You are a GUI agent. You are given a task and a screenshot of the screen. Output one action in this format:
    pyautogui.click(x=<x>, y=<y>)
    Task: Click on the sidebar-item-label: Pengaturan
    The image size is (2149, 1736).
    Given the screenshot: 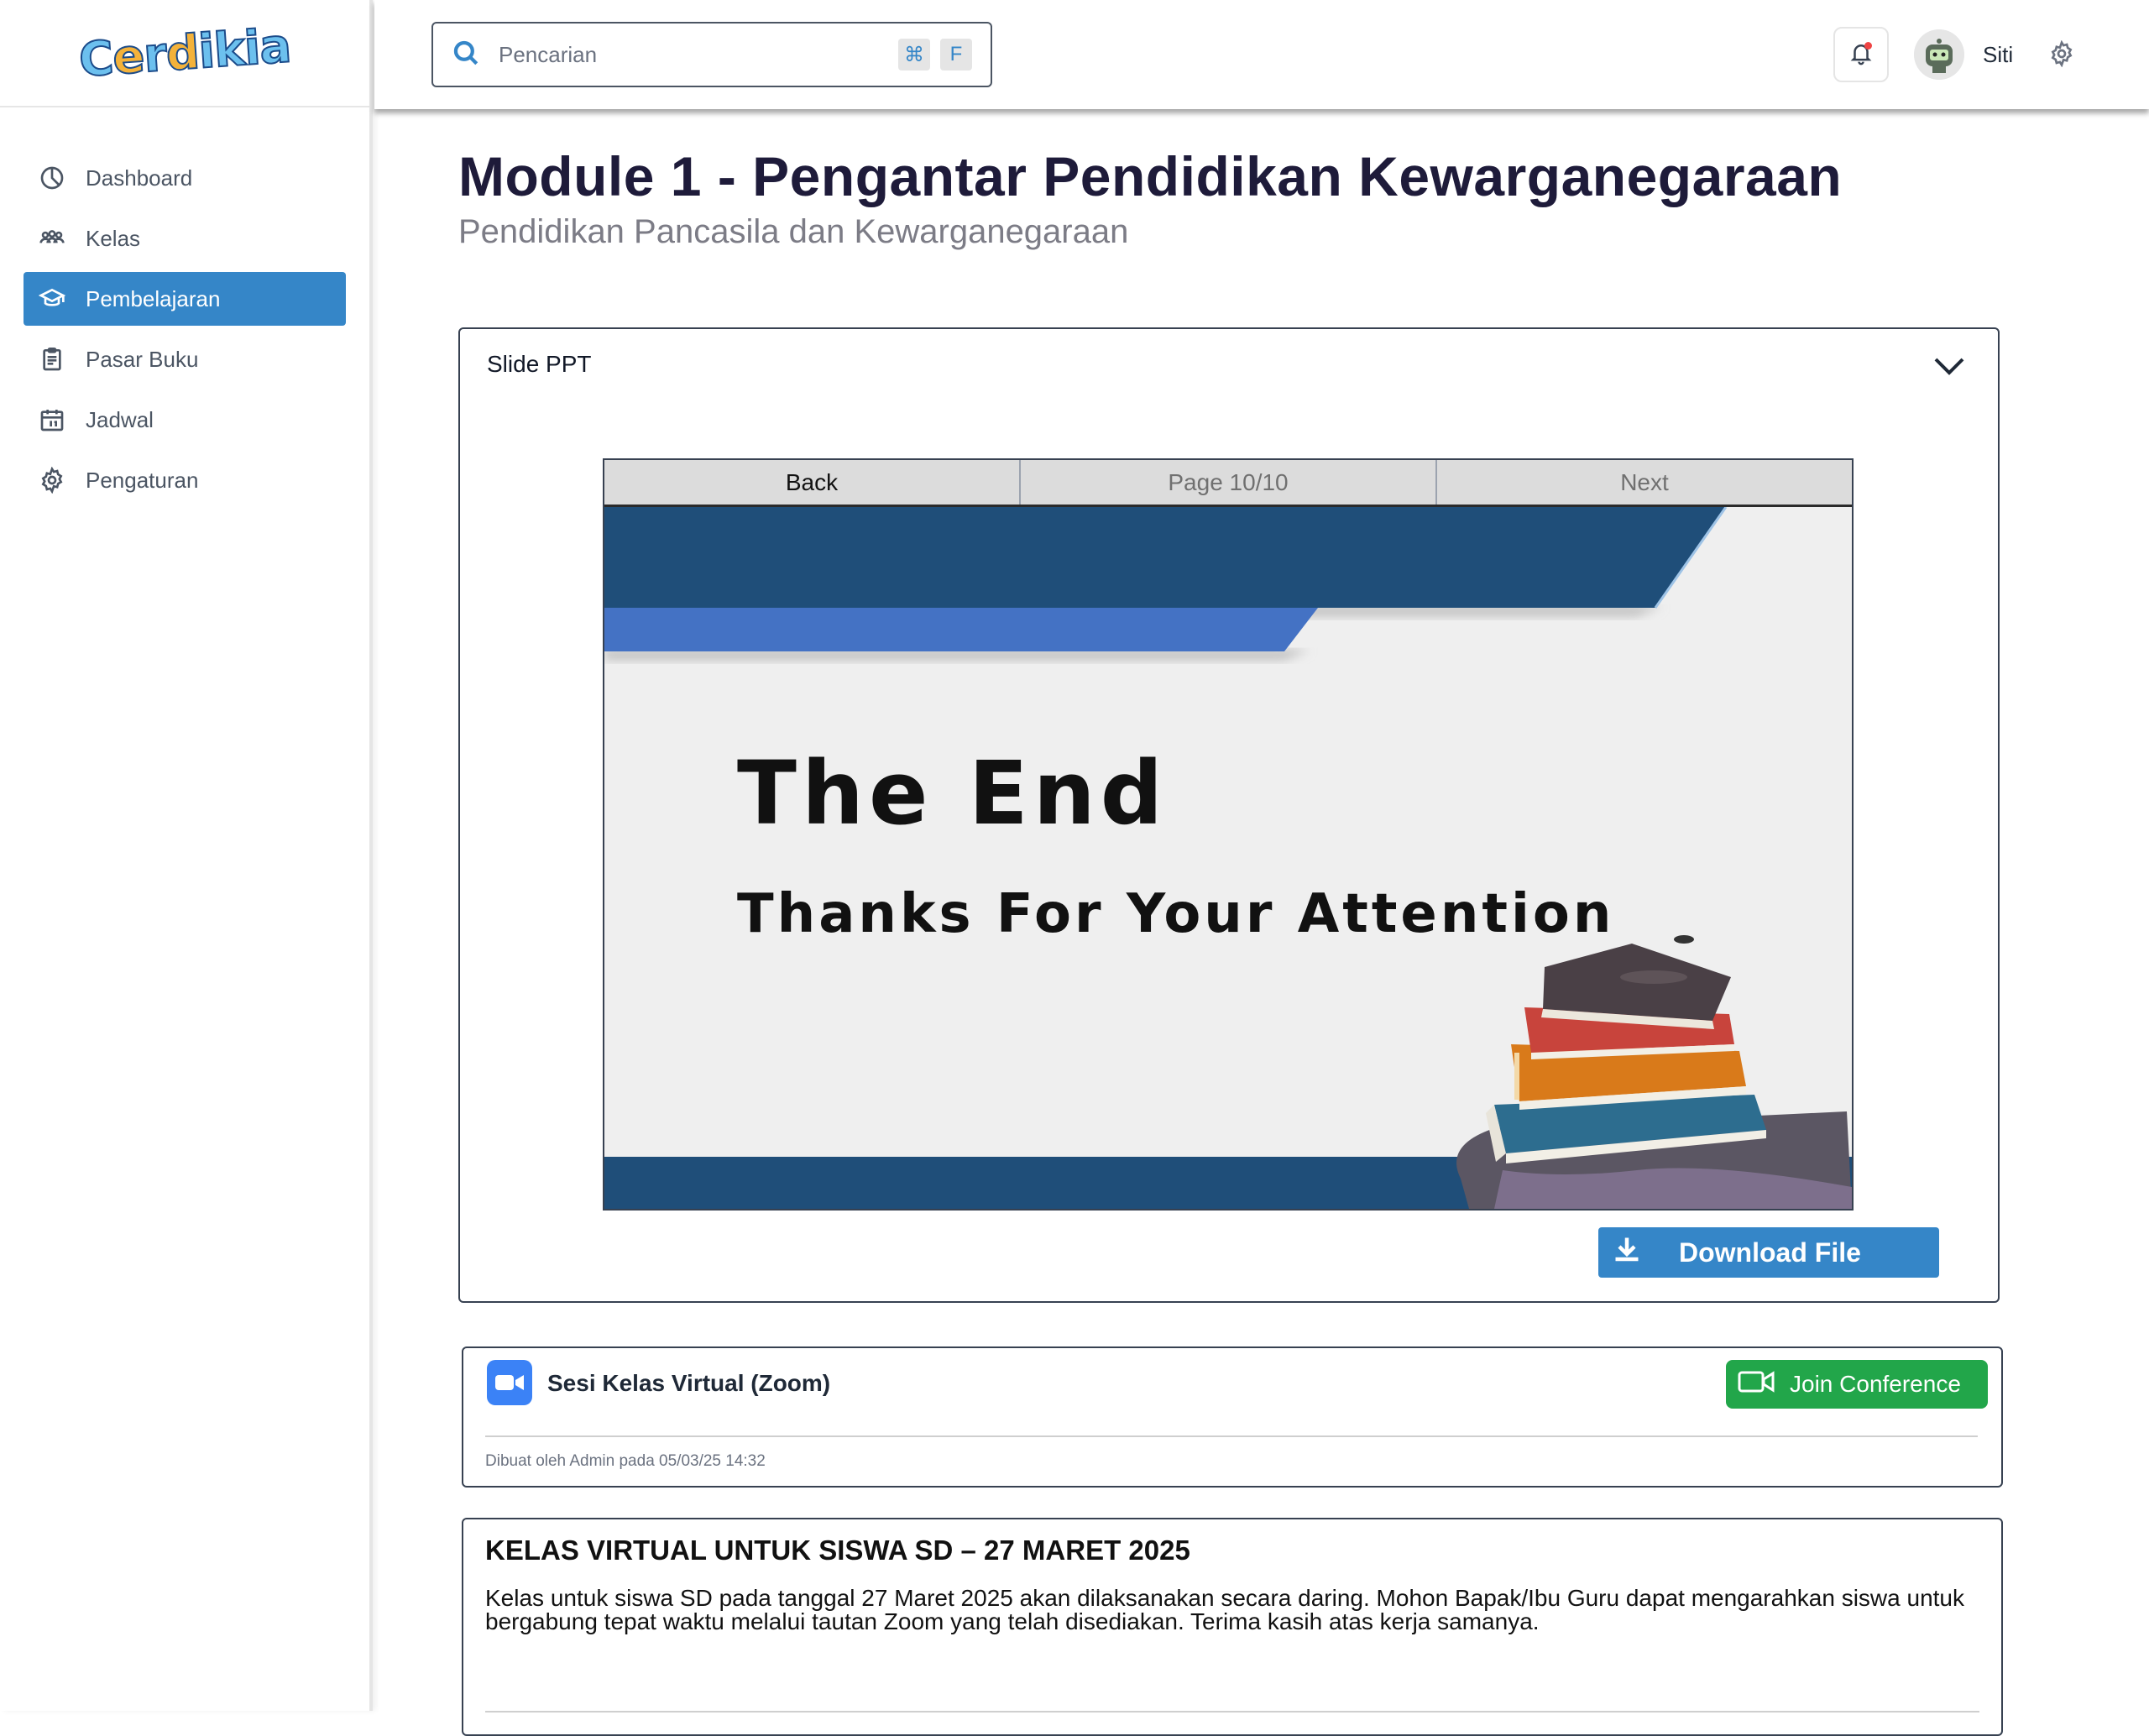 What is the action you would take?
    pyautogui.click(x=142, y=480)
    